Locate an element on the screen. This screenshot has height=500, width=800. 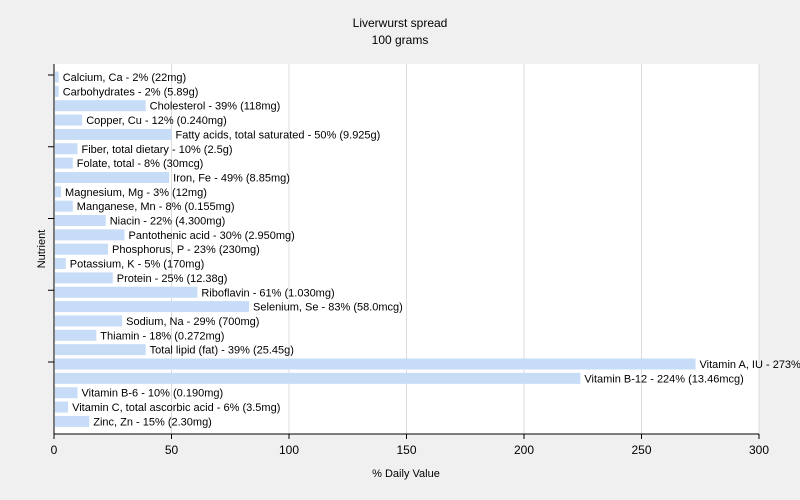
x-tick-label-1: 50 is located at coordinates (172, 450).